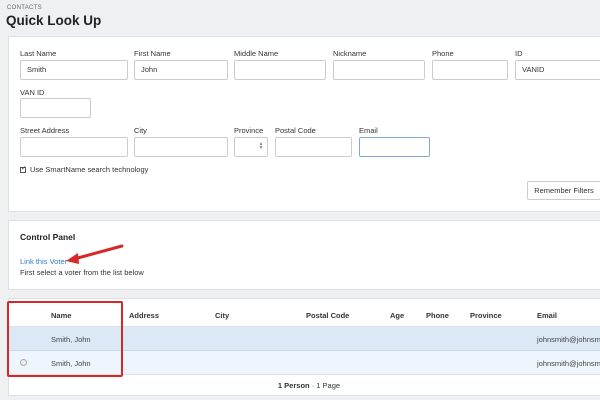 The height and width of the screenshot is (400, 600). What do you see at coordinates (327, 315) in the screenshot?
I see `col-postal-code: Postal Code` at bounding box center [327, 315].